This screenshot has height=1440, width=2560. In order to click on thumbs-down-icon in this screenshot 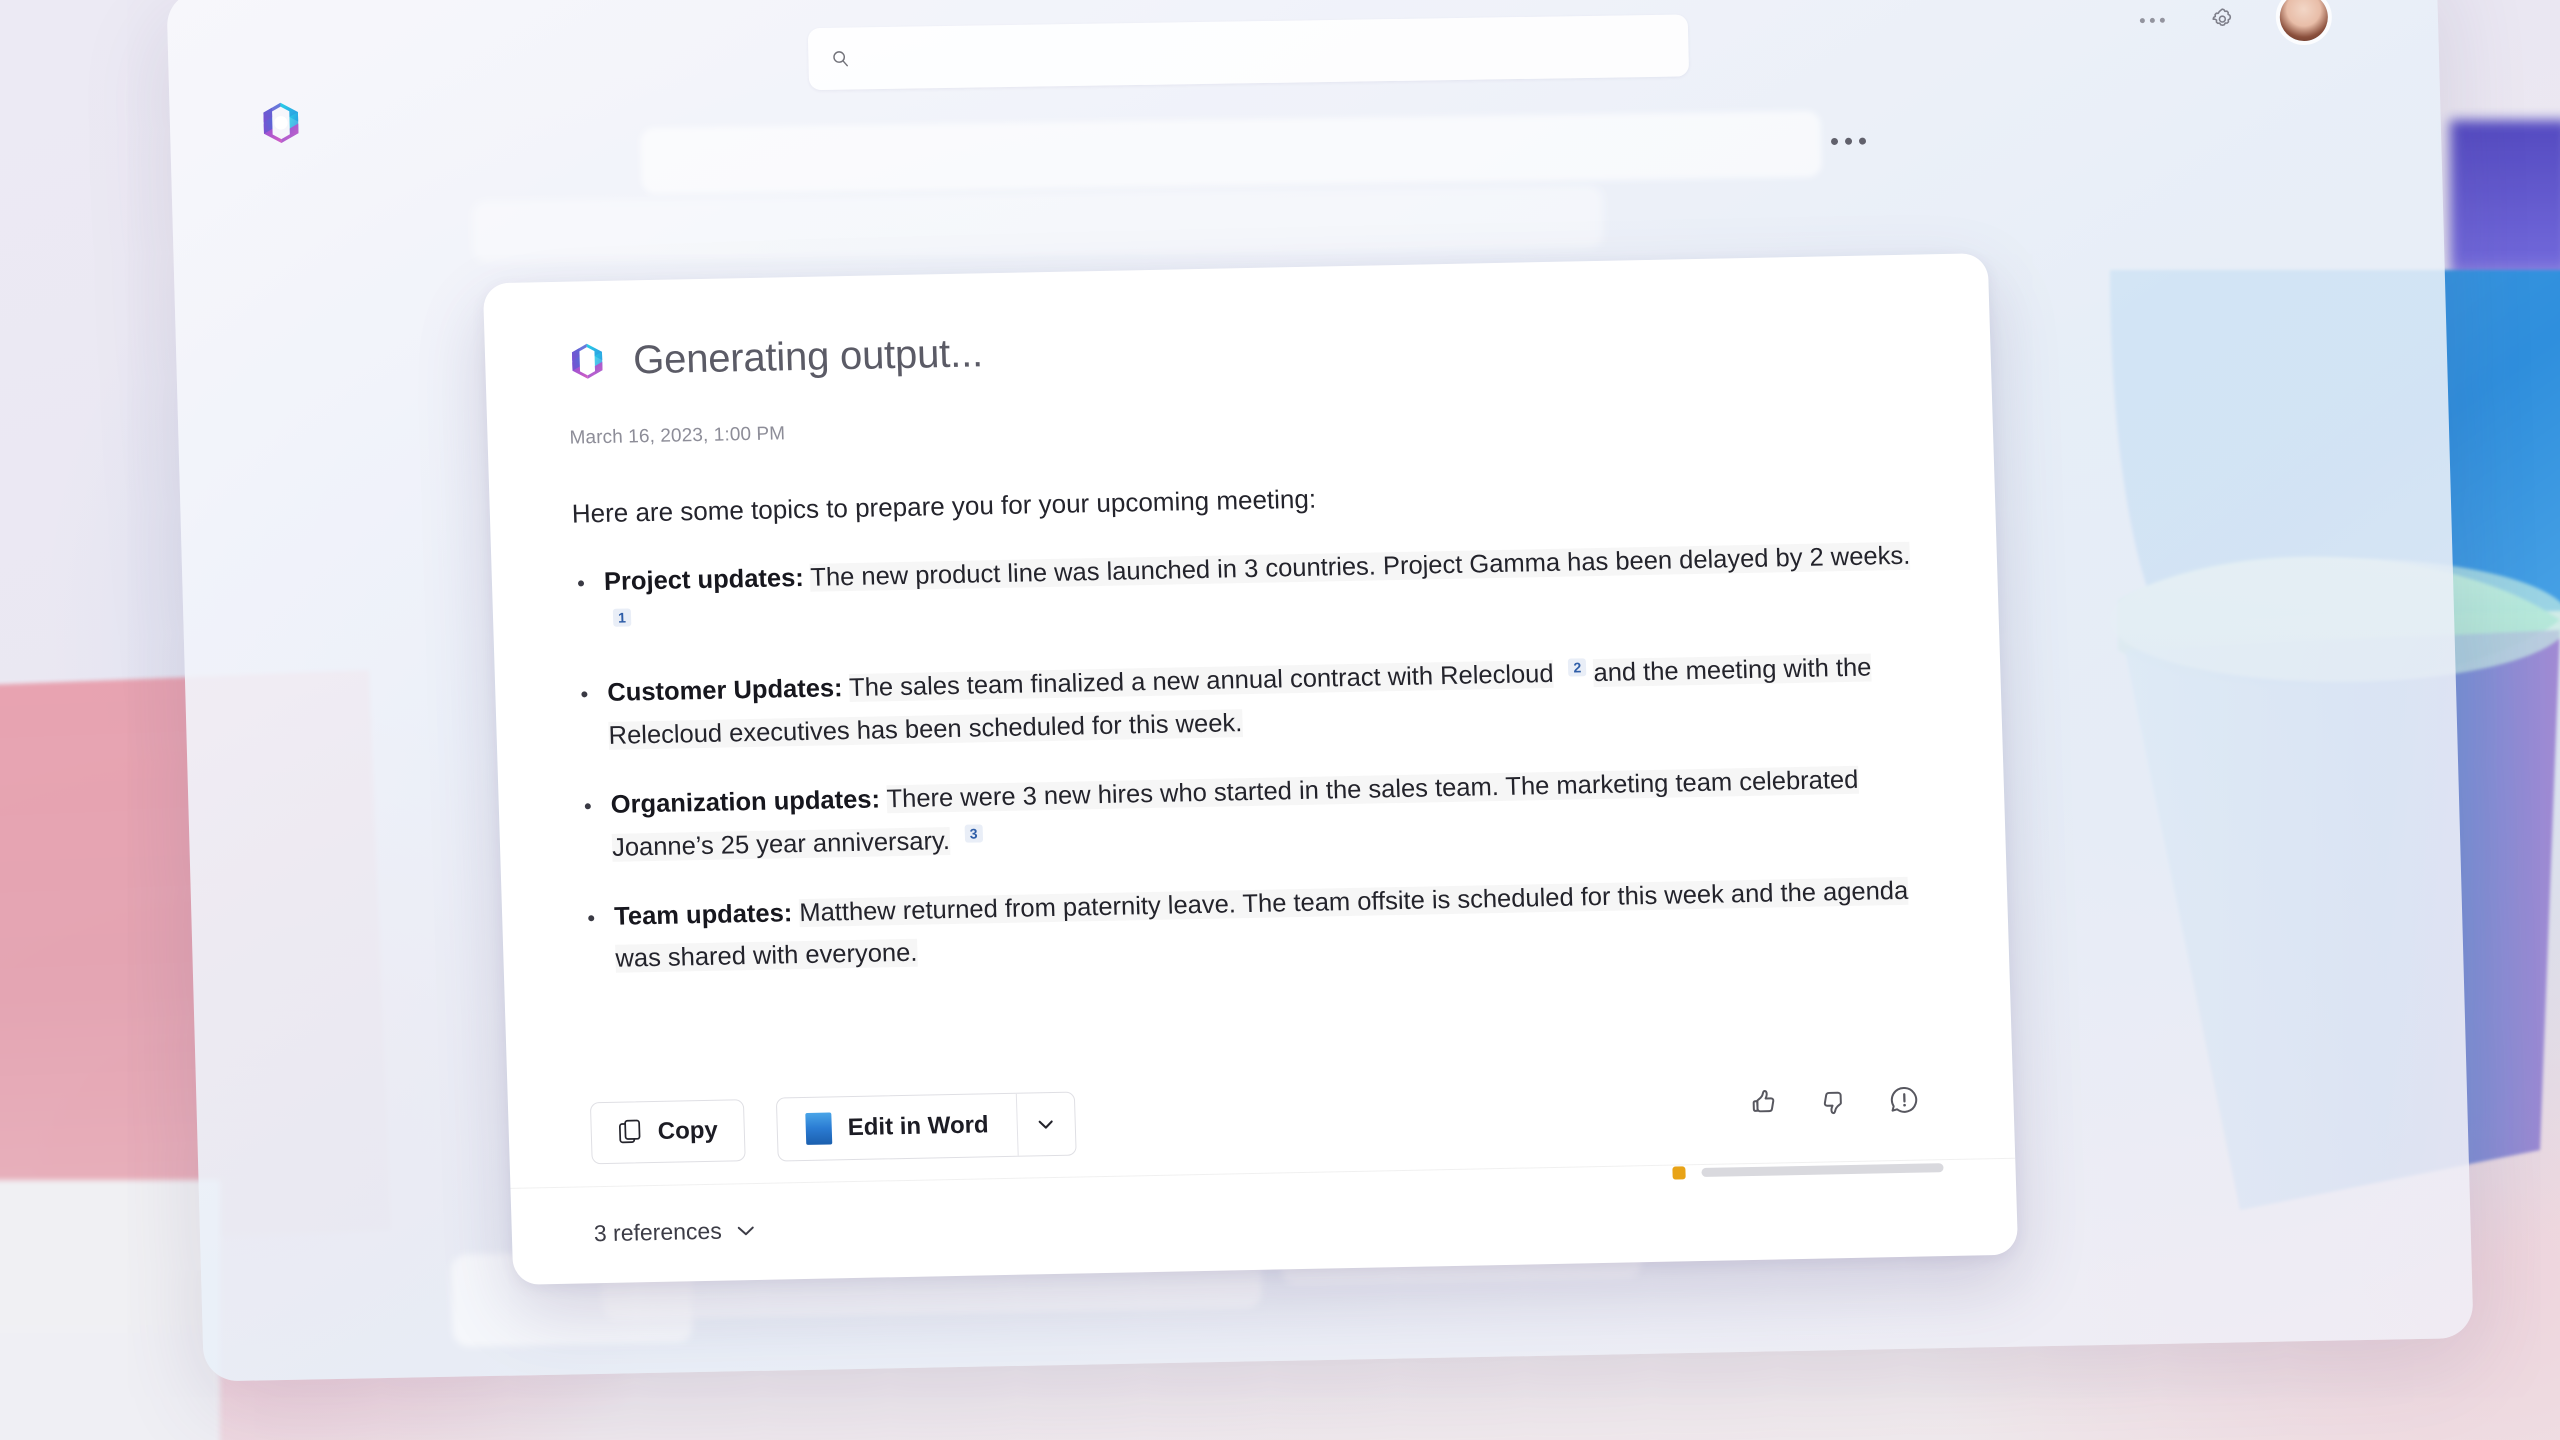, I will do `click(1834, 1101)`.